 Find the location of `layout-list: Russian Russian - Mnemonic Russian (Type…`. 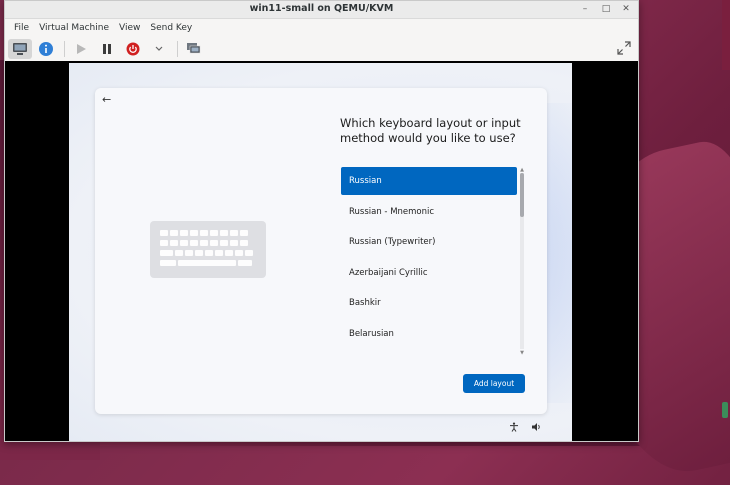

layout-list: Russian Russian - Mnemonic Russian (Type… is located at coordinates (434, 263).